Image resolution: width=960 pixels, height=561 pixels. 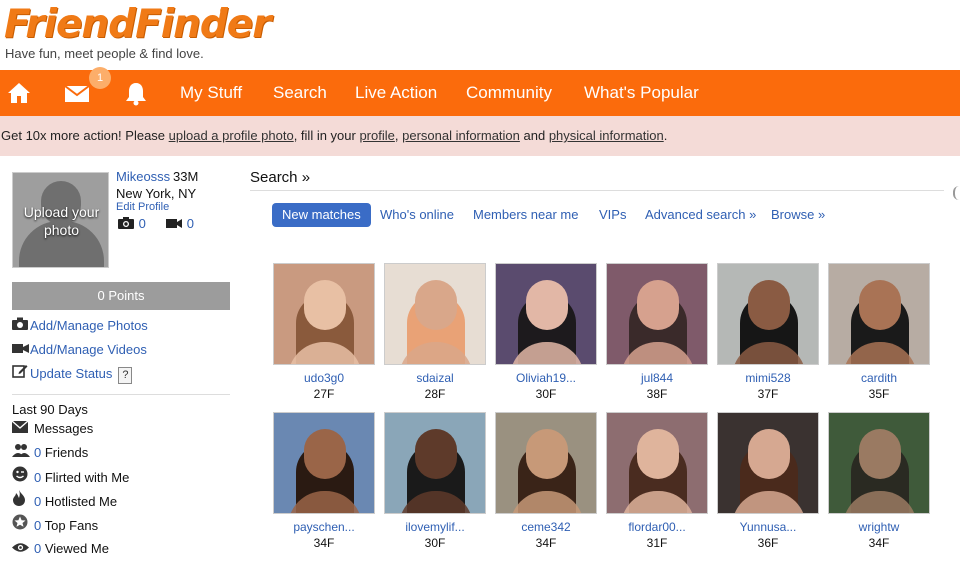 I want to click on member-name-link: ceme342, so click(x=546, y=527).